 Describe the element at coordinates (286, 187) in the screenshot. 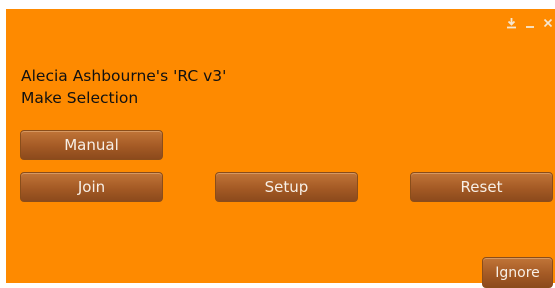

I see `setup-button: Setup` at that location.